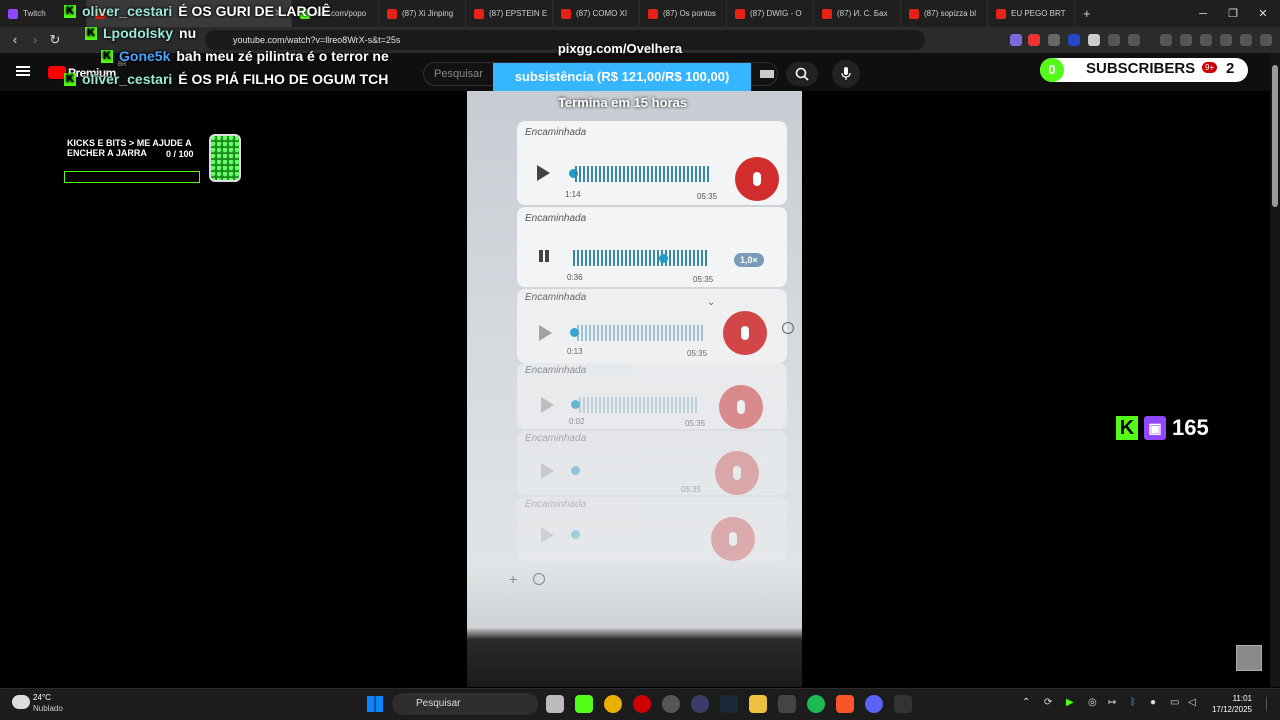  Describe the element at coordinates (539, 579) in the screenshot. I see `sticker-icon` at that location.